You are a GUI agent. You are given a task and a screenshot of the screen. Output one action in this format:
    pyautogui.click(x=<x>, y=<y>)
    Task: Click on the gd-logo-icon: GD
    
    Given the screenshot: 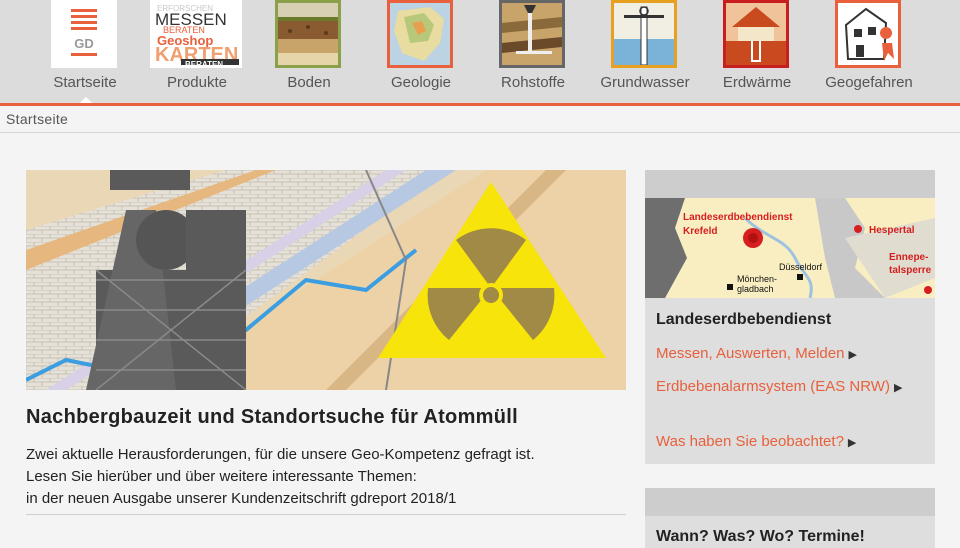 What is the action you would take?
    pyautogui.click(x=84, y=34)
    